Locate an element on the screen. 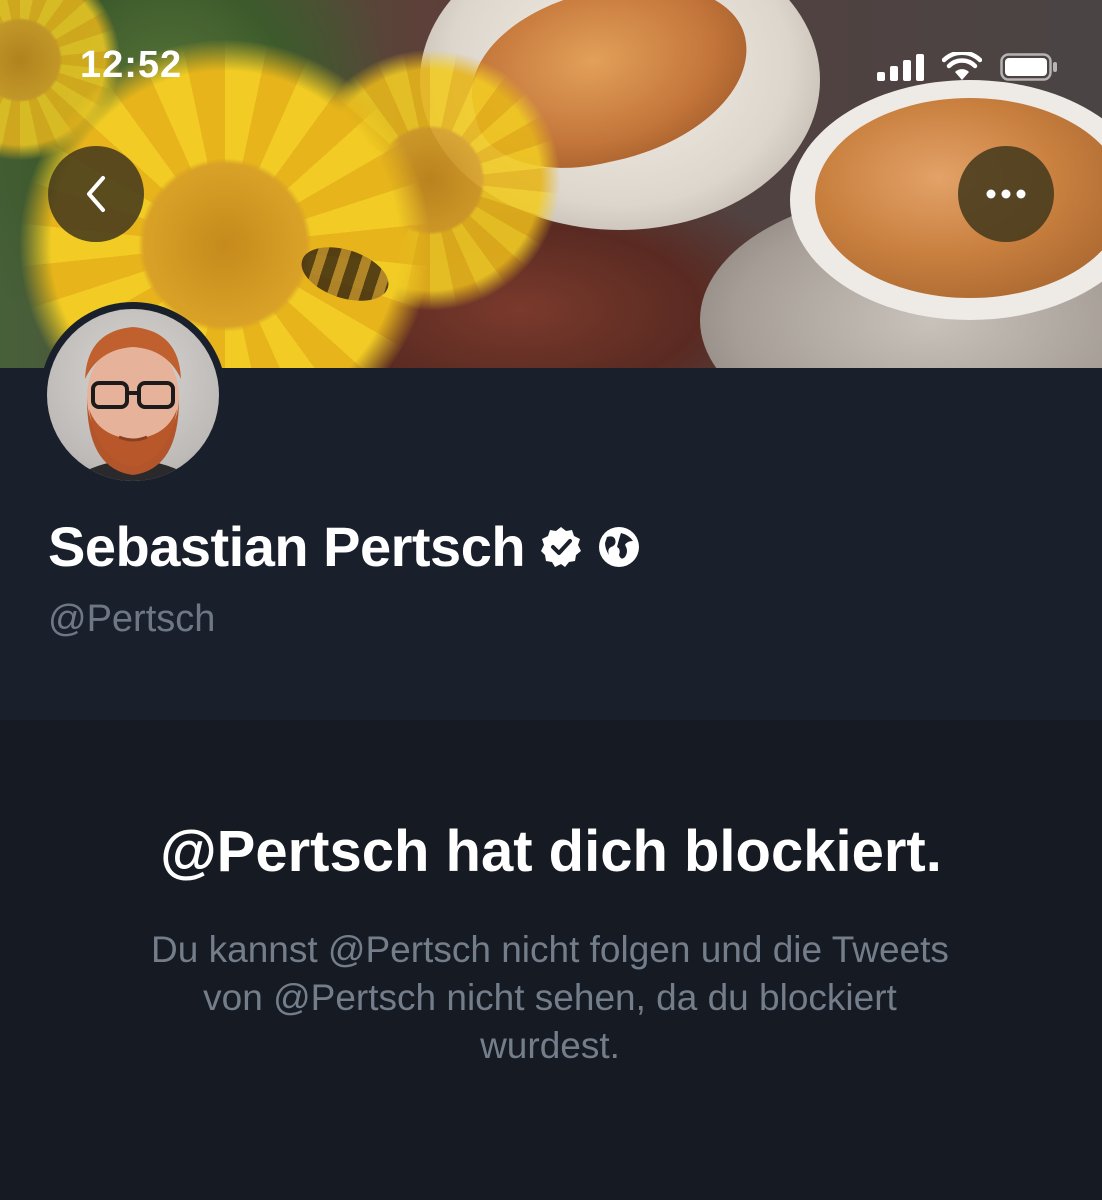 The image size is (1102, 1200). avatar-photo is located at coordinates (133, 395).